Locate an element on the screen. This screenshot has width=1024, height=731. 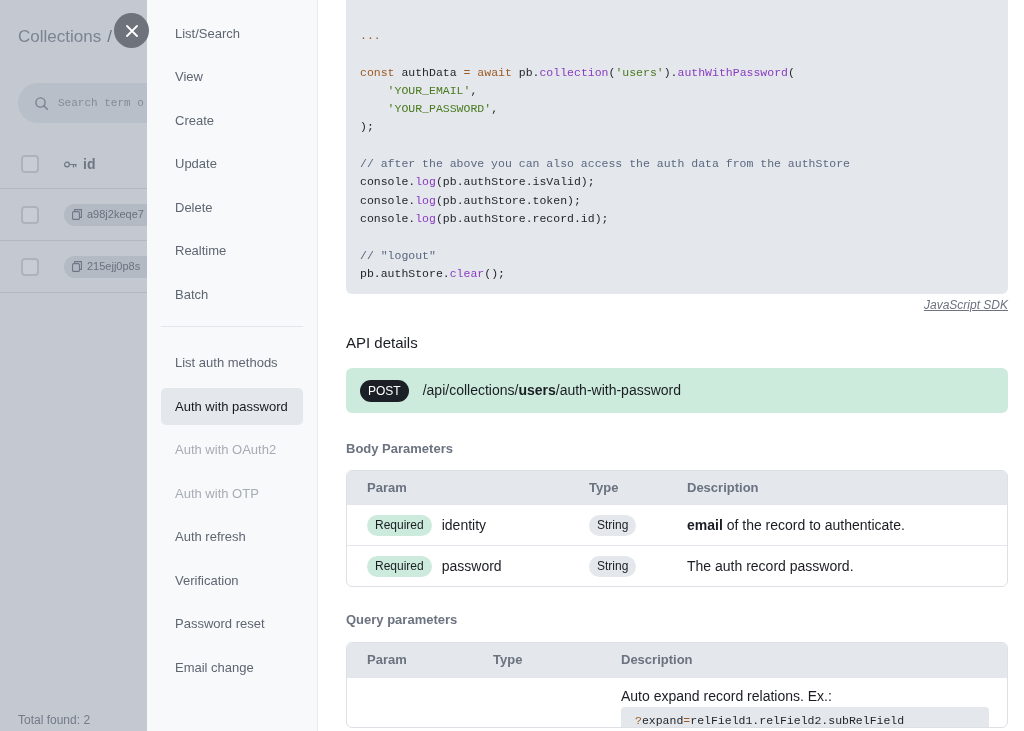
param-name: identity is located at coordinates (464, 525).